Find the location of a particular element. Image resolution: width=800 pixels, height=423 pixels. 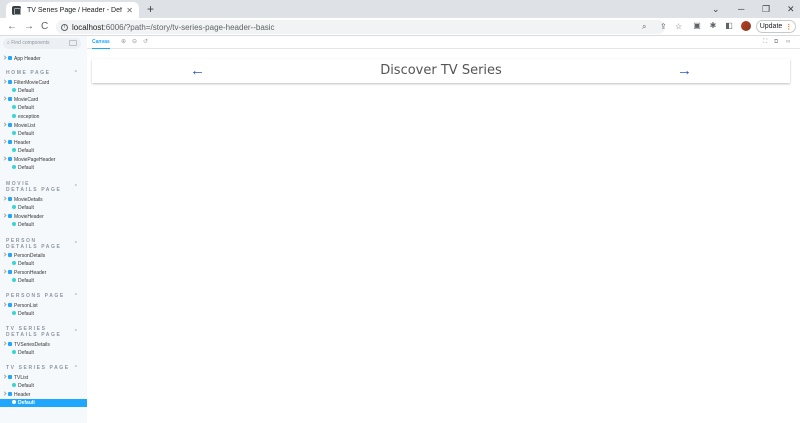

sidebar-item-label: MoviePageHeader is located at coordinates (35, 160).